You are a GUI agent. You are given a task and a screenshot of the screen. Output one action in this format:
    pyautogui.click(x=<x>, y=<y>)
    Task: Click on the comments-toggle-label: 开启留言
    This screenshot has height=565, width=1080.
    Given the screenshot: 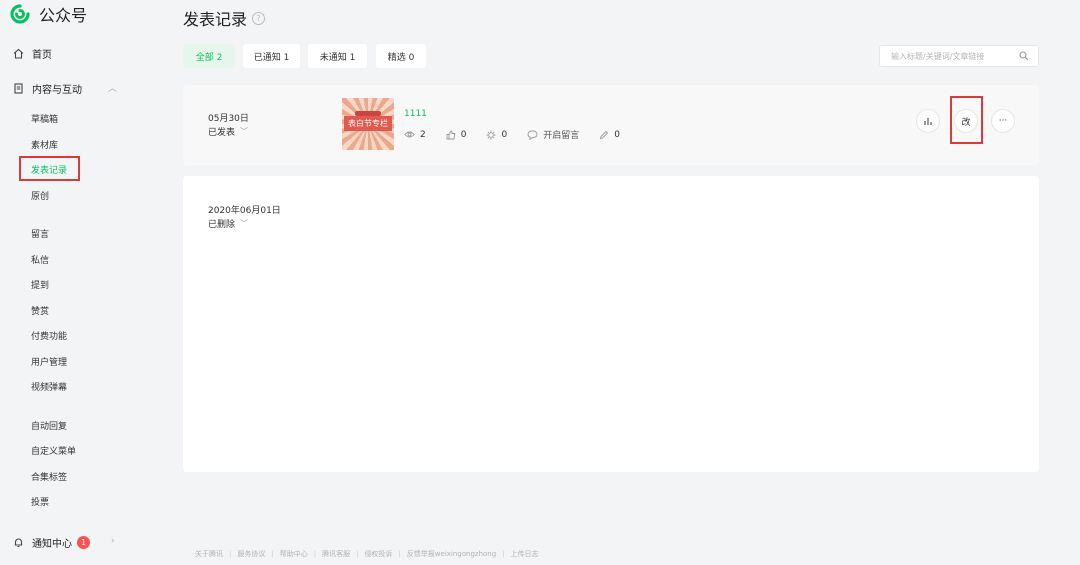 What is the action you would take?
    pyautogui.click(x=561, y=136)
    